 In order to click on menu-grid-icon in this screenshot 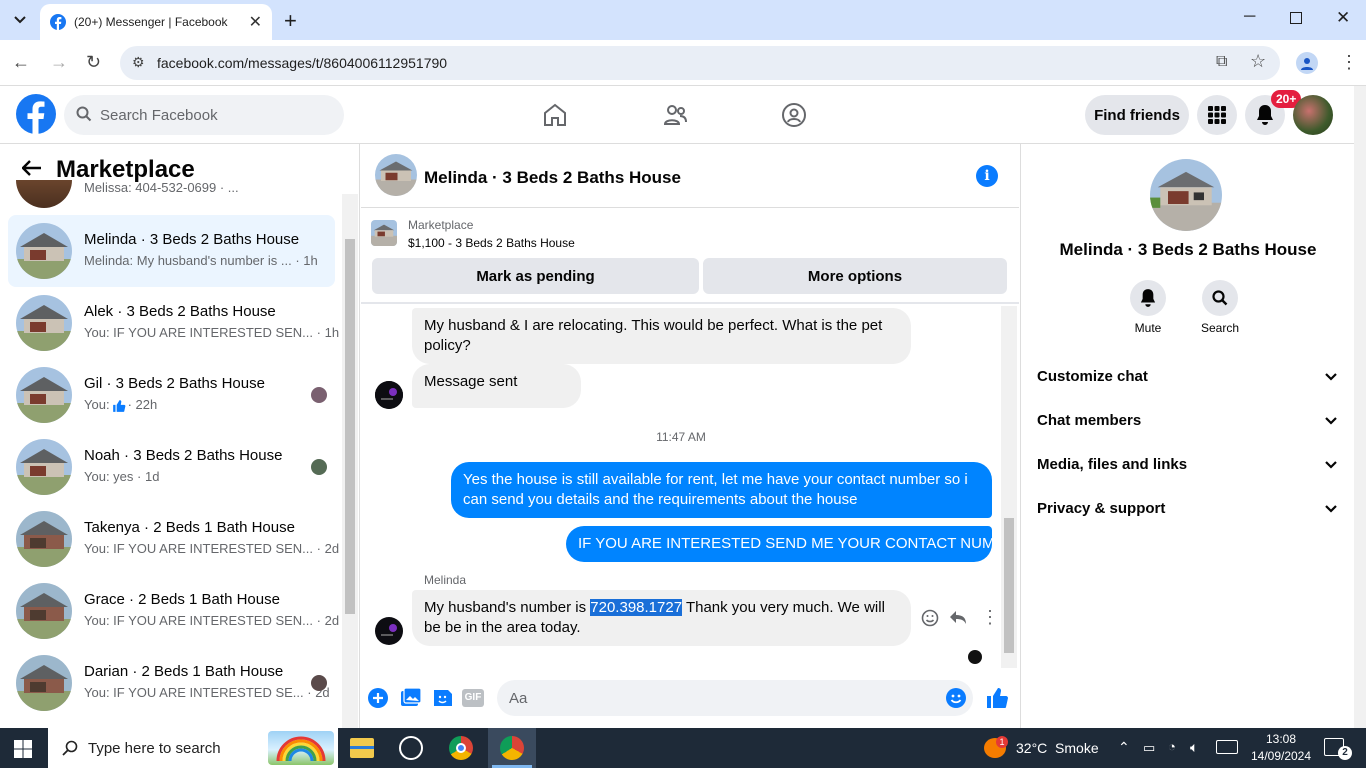, I will do `click(1217, 115)`.